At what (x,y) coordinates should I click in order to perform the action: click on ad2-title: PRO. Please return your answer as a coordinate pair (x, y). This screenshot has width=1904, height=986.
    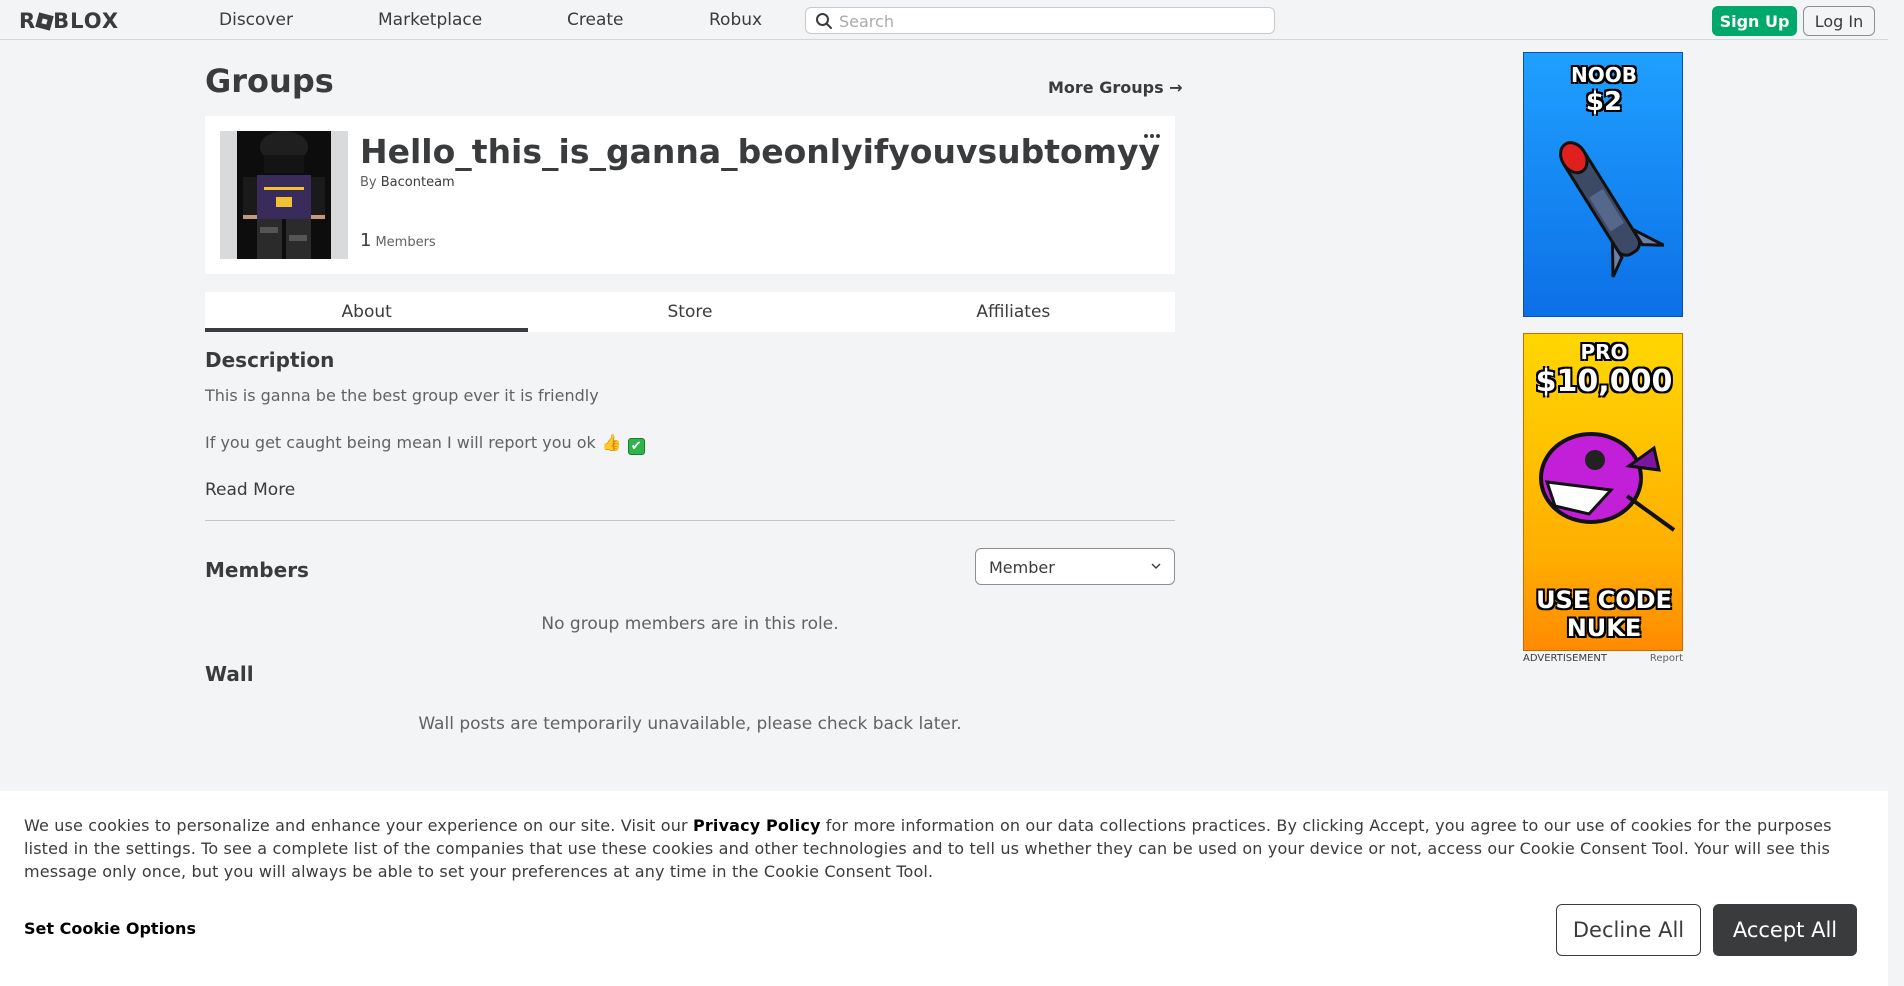
    Looking at the image, I should click on (1604, 352).